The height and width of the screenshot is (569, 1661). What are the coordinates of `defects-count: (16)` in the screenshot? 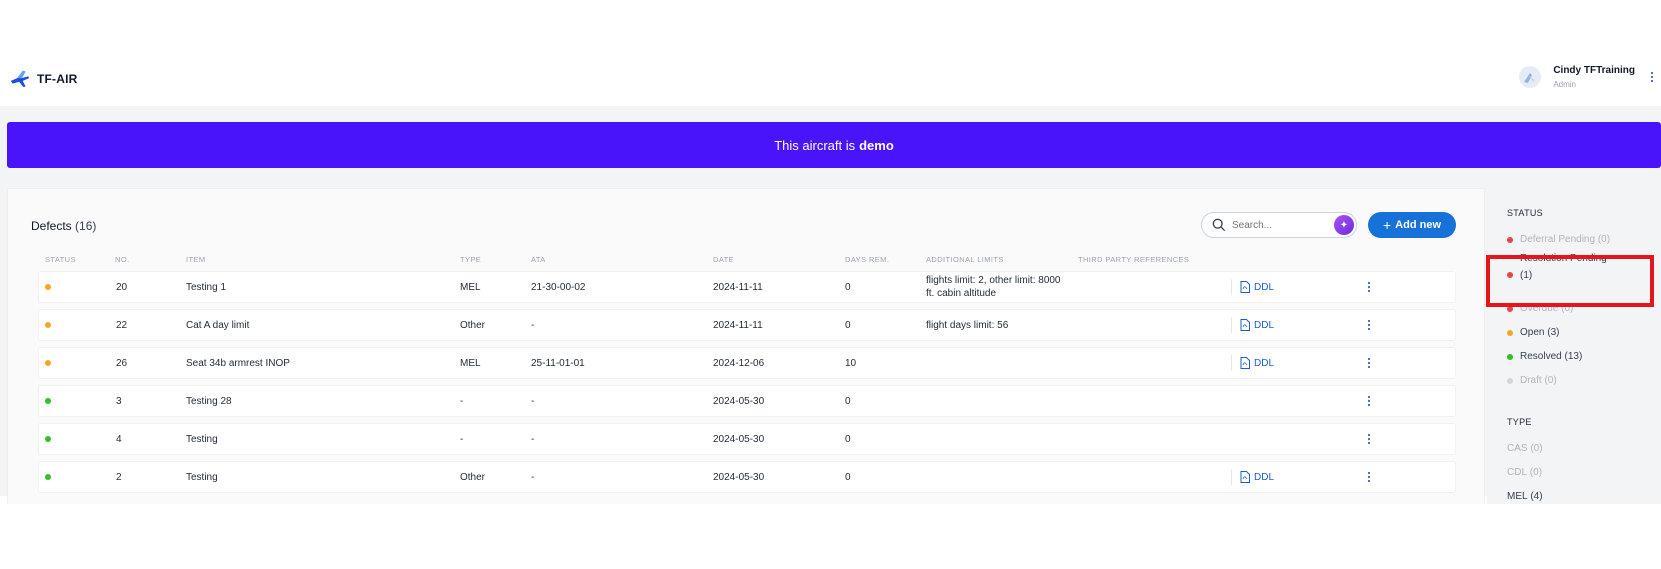 It's located at (86, 226).